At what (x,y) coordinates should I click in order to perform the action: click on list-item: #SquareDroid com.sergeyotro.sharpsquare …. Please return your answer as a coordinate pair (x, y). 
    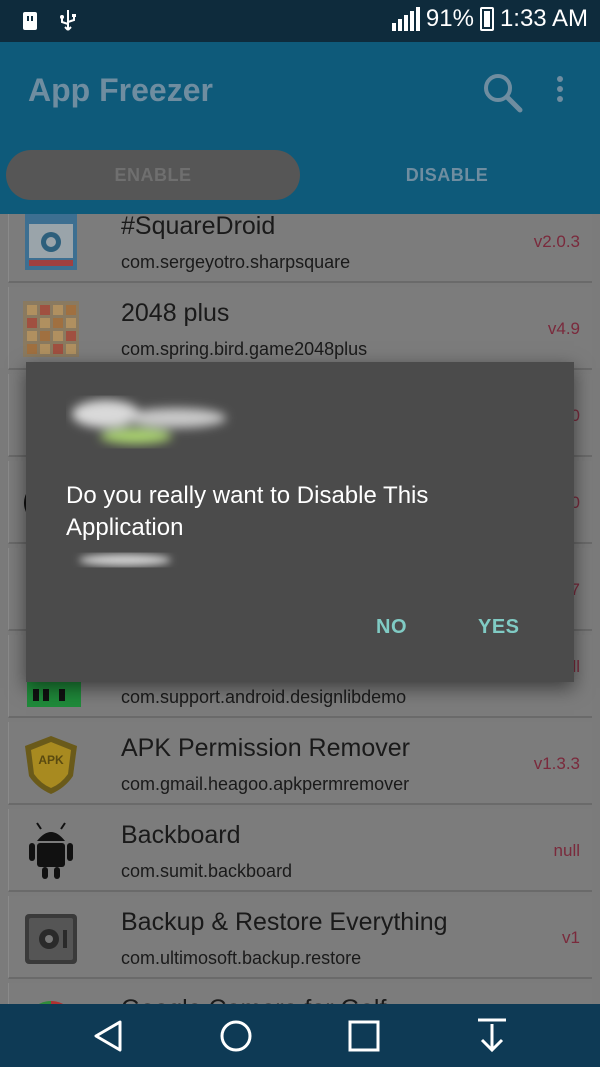
    Looking at the image, I should click on (300, 248).